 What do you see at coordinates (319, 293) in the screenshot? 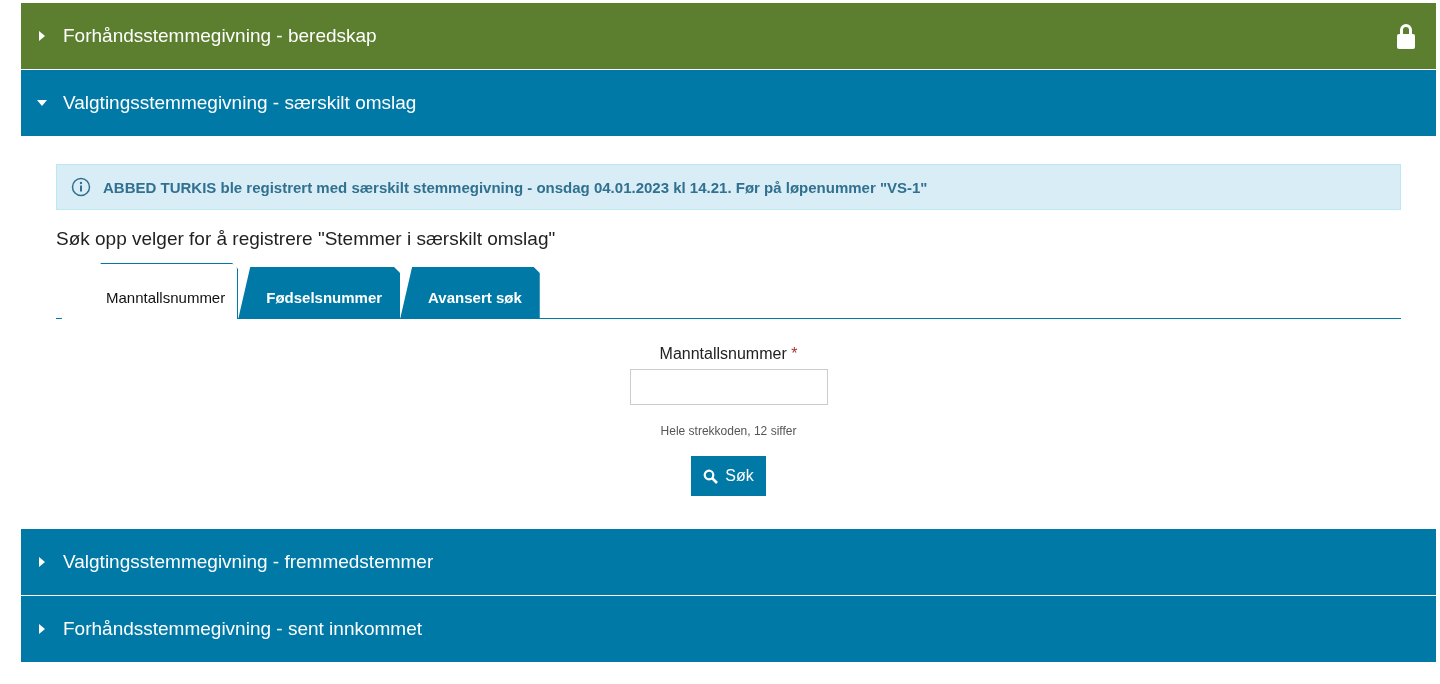
I see `search-tab: Fødselsnummer` at bounding box center [319, 293].